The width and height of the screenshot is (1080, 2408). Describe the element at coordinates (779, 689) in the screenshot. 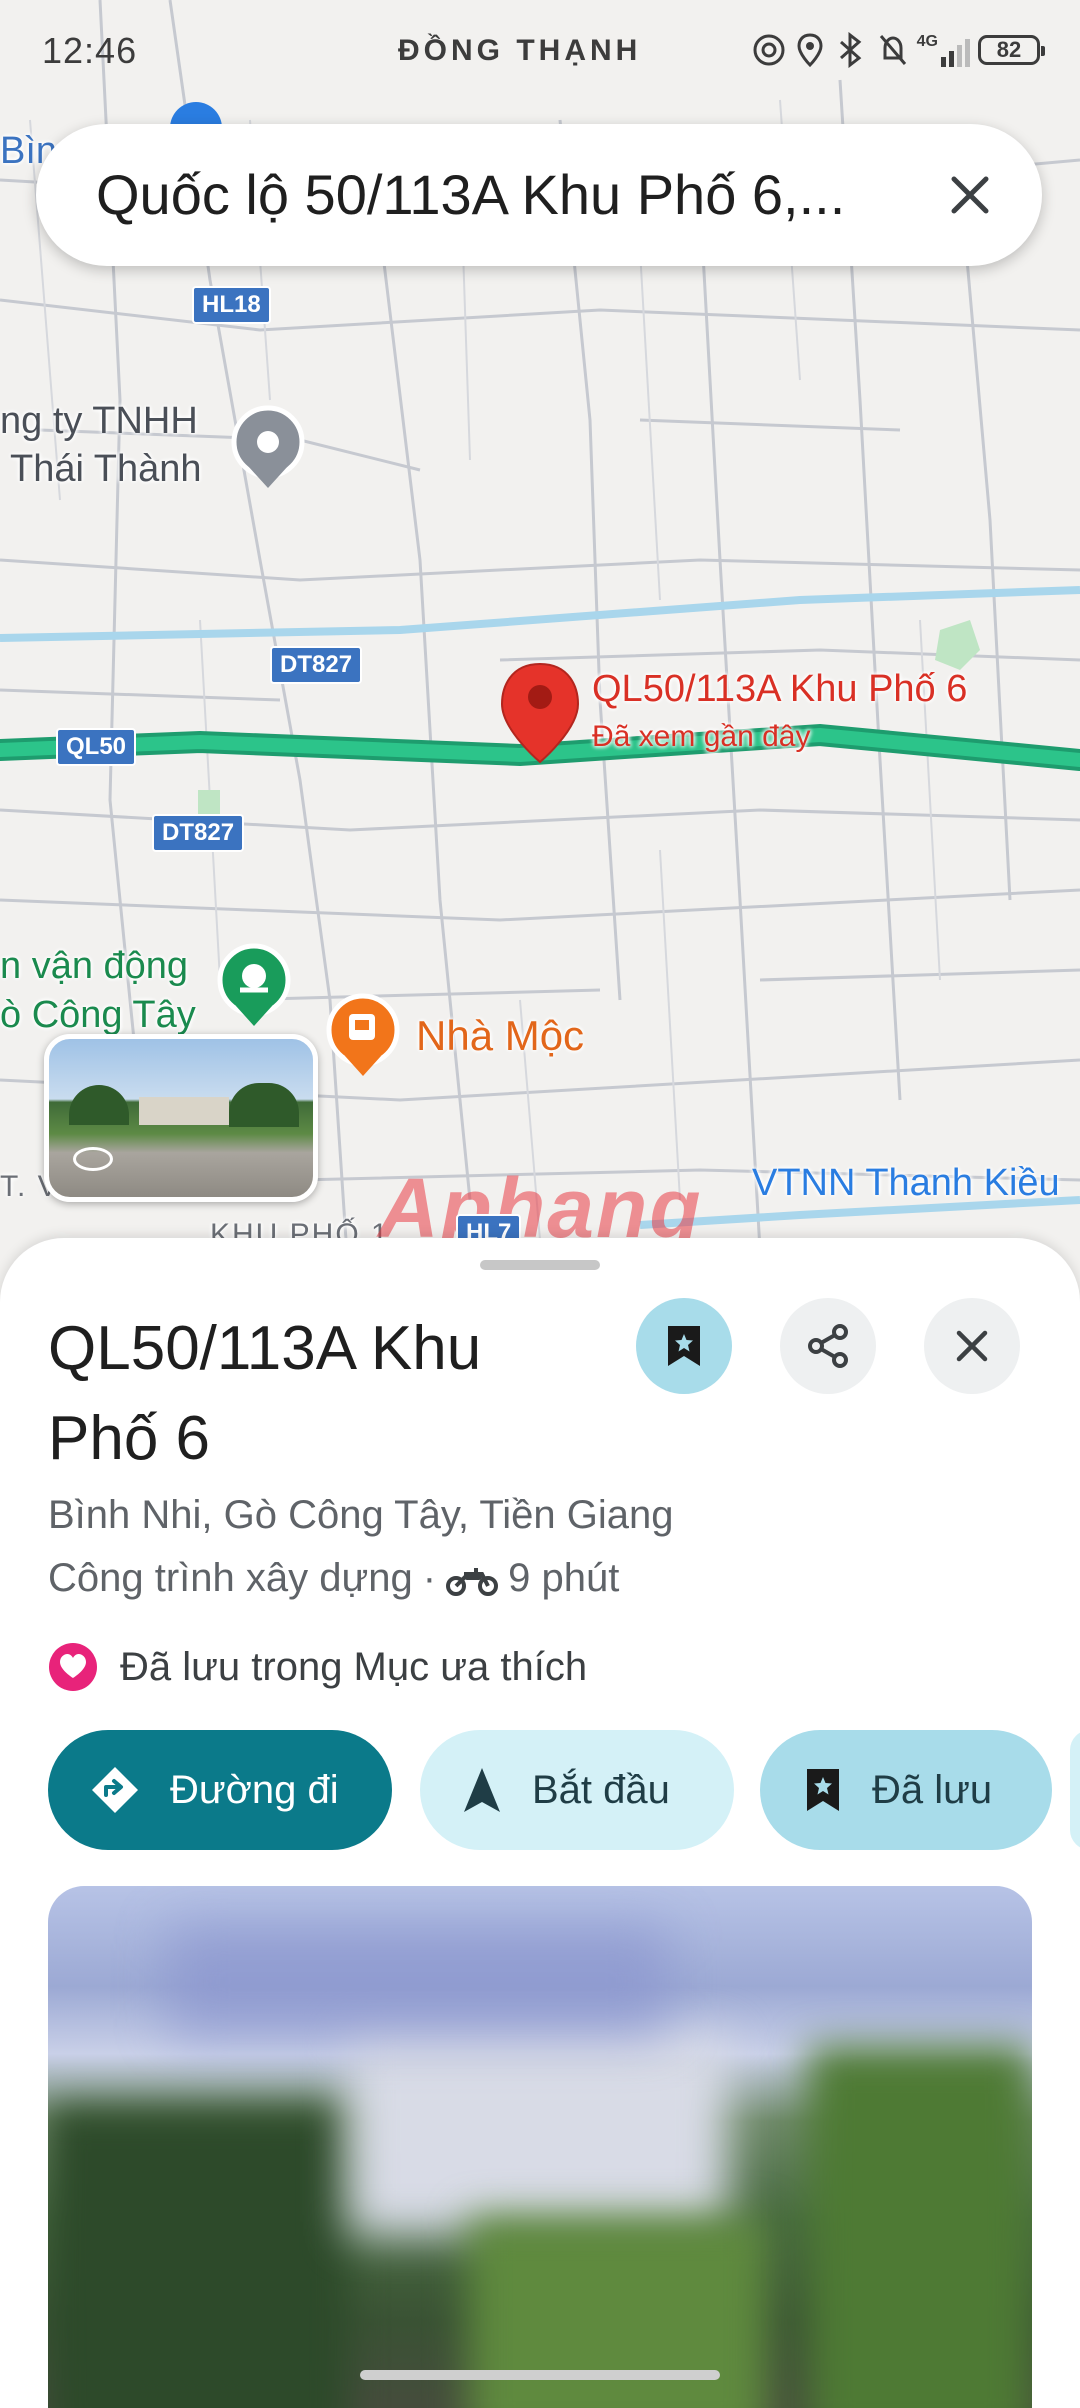

I see `map-pin-title: QL50/113A Khu Phố 6` at that location.